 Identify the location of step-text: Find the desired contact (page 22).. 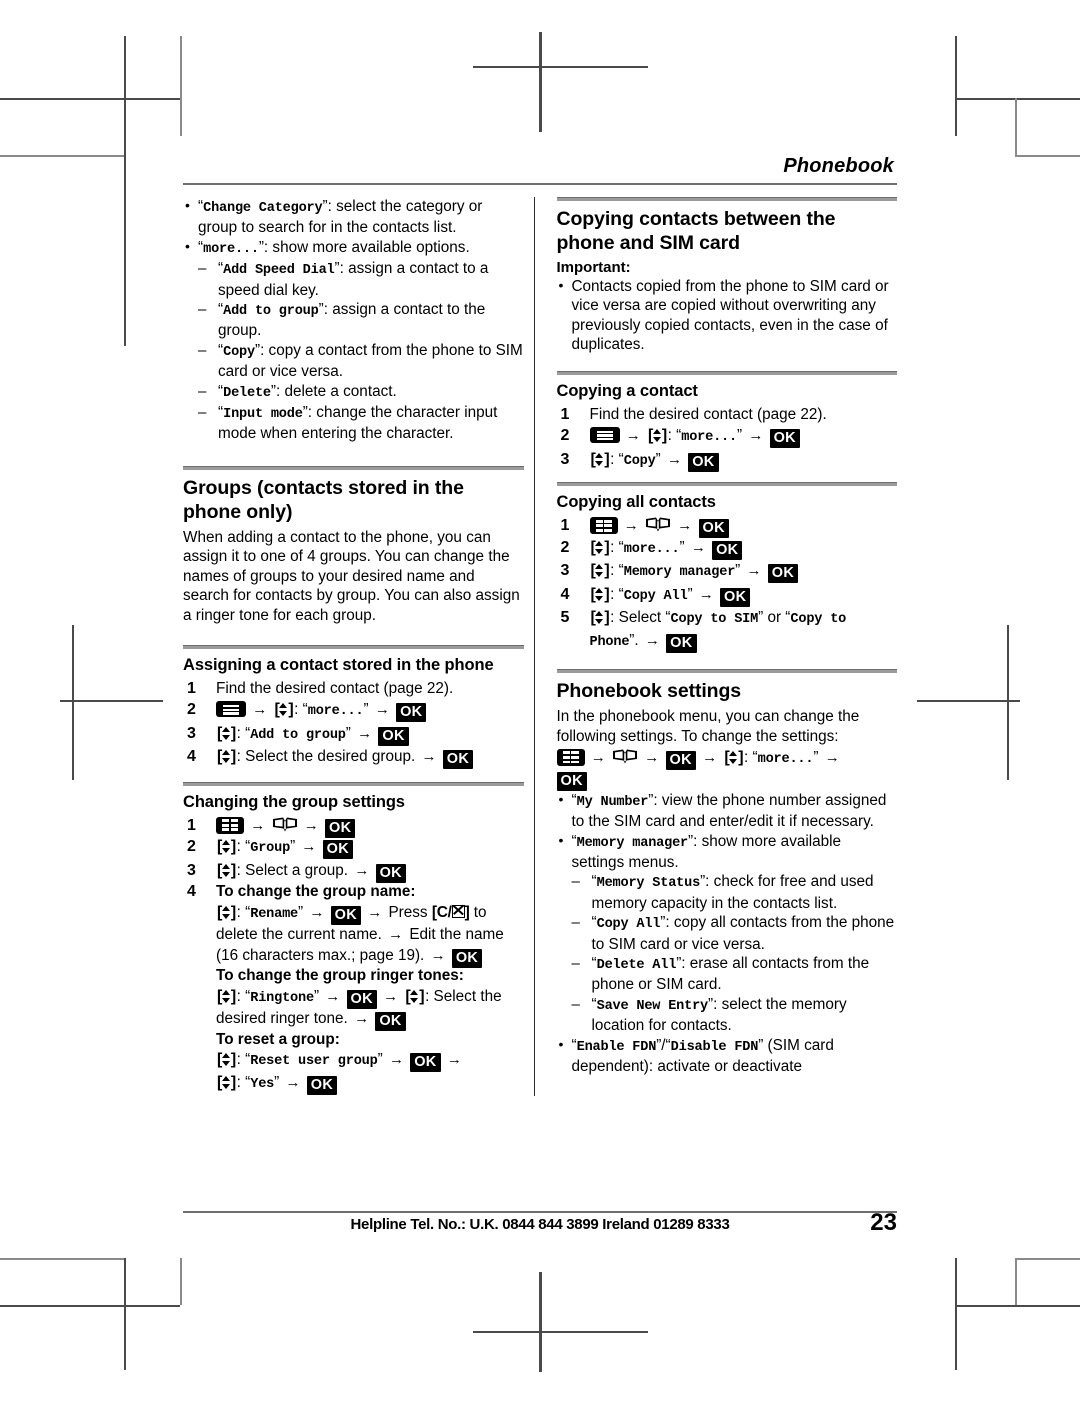
(708, 414).